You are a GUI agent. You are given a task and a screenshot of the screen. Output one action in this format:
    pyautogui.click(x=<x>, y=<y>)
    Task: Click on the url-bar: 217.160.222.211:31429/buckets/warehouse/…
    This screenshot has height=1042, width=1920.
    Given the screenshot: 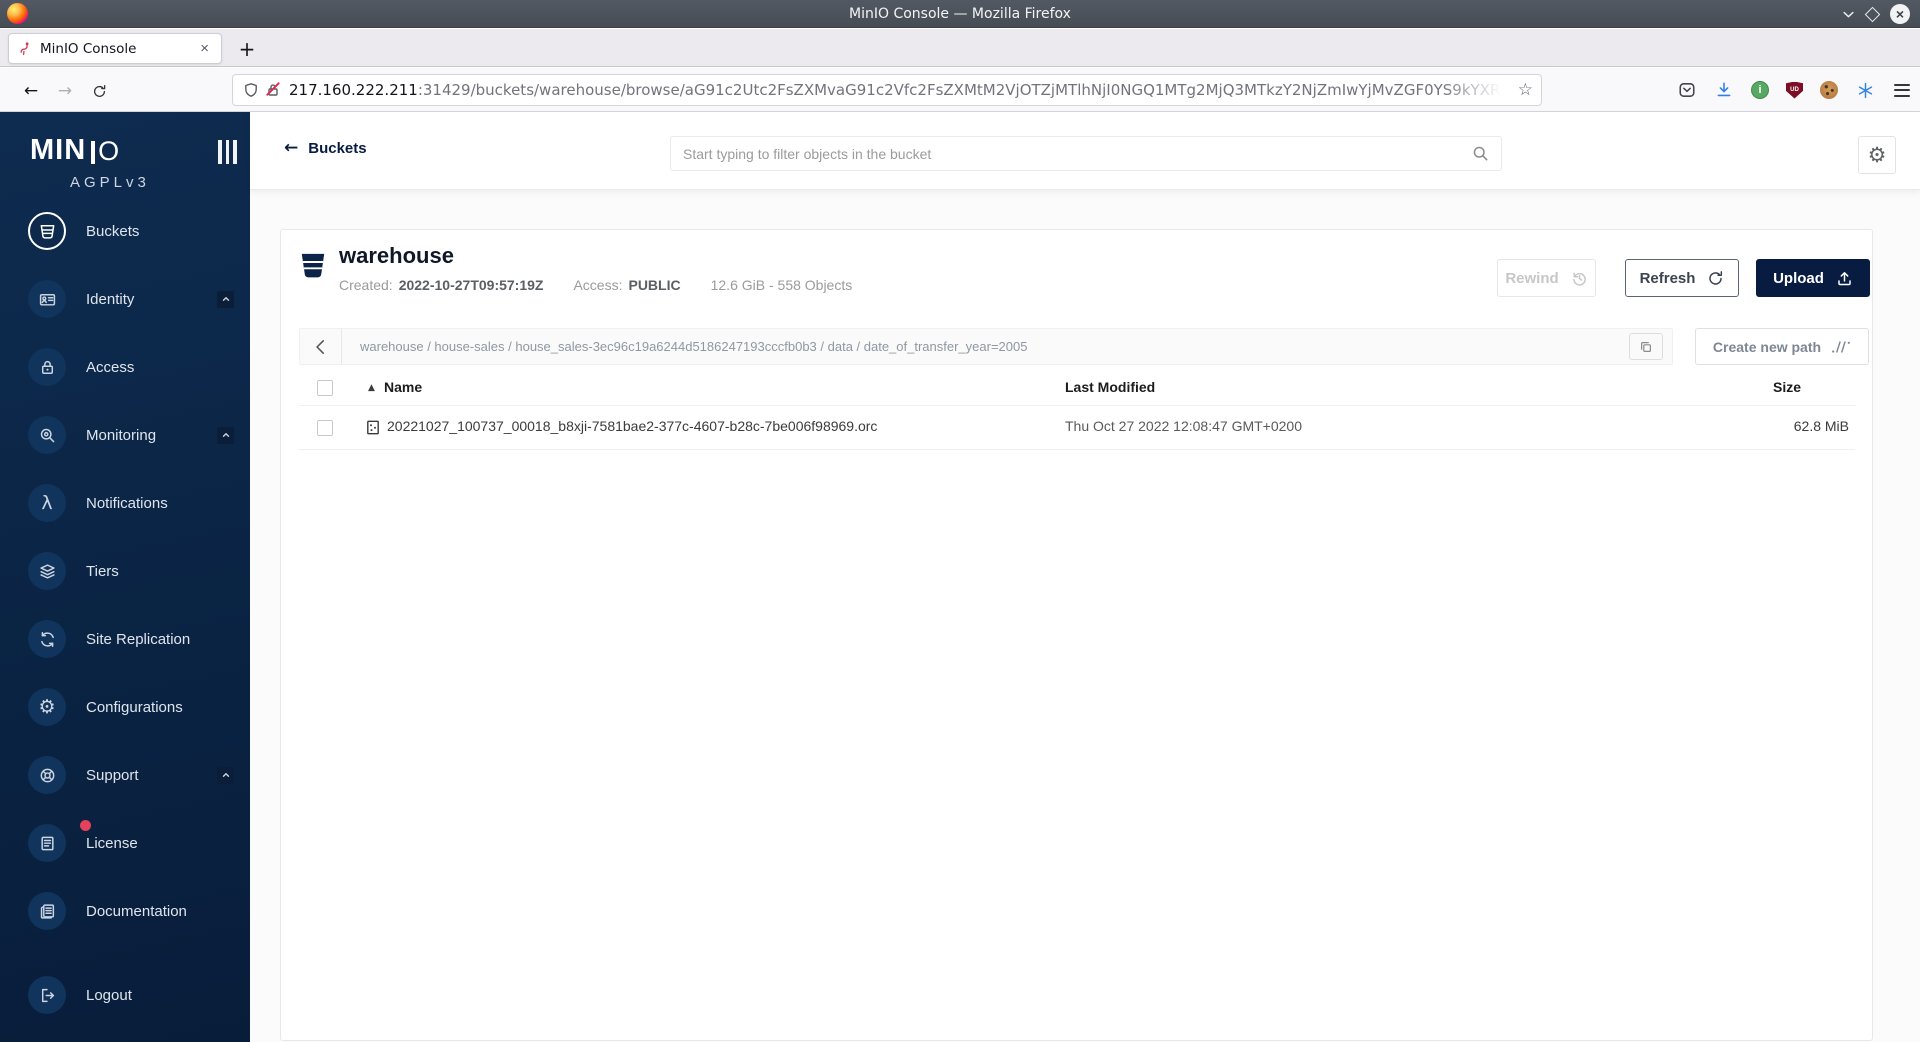 What is the action you would take?
    pyautogui.click(x=887, y=90)
    